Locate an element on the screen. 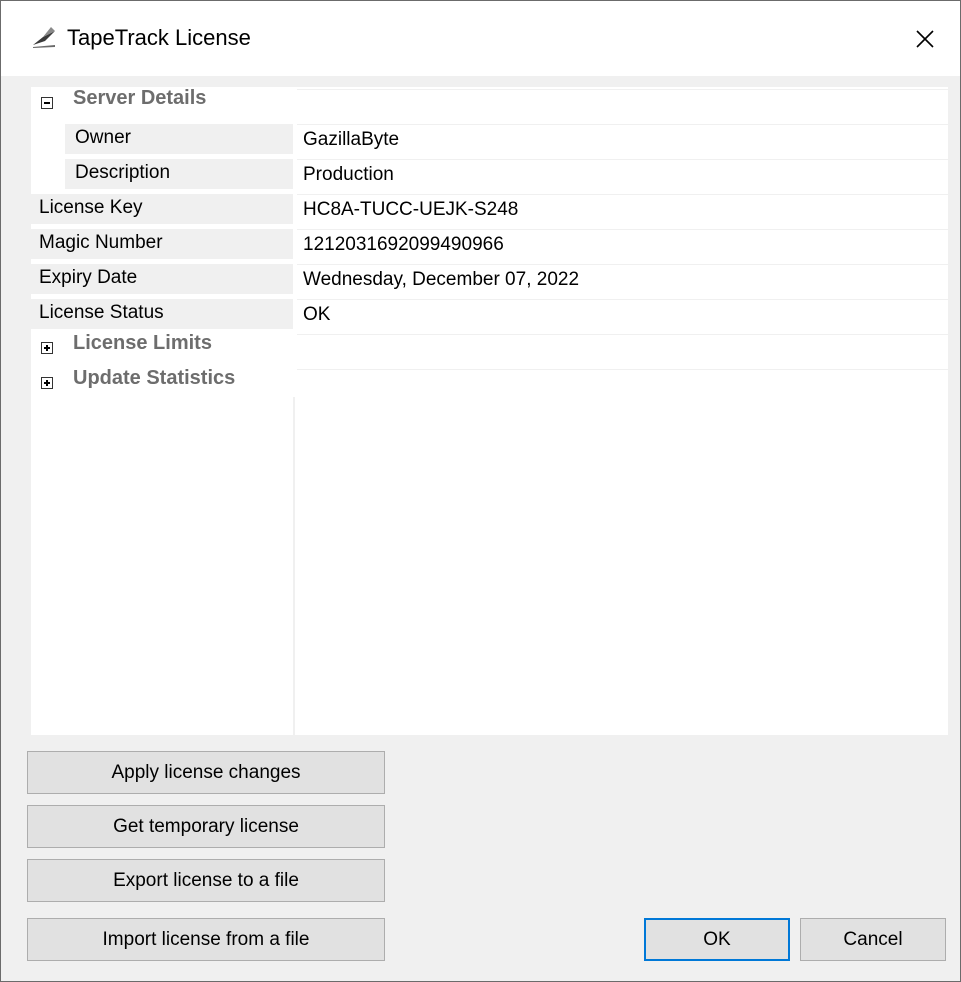  close-button is located at coordinates (925, 38).